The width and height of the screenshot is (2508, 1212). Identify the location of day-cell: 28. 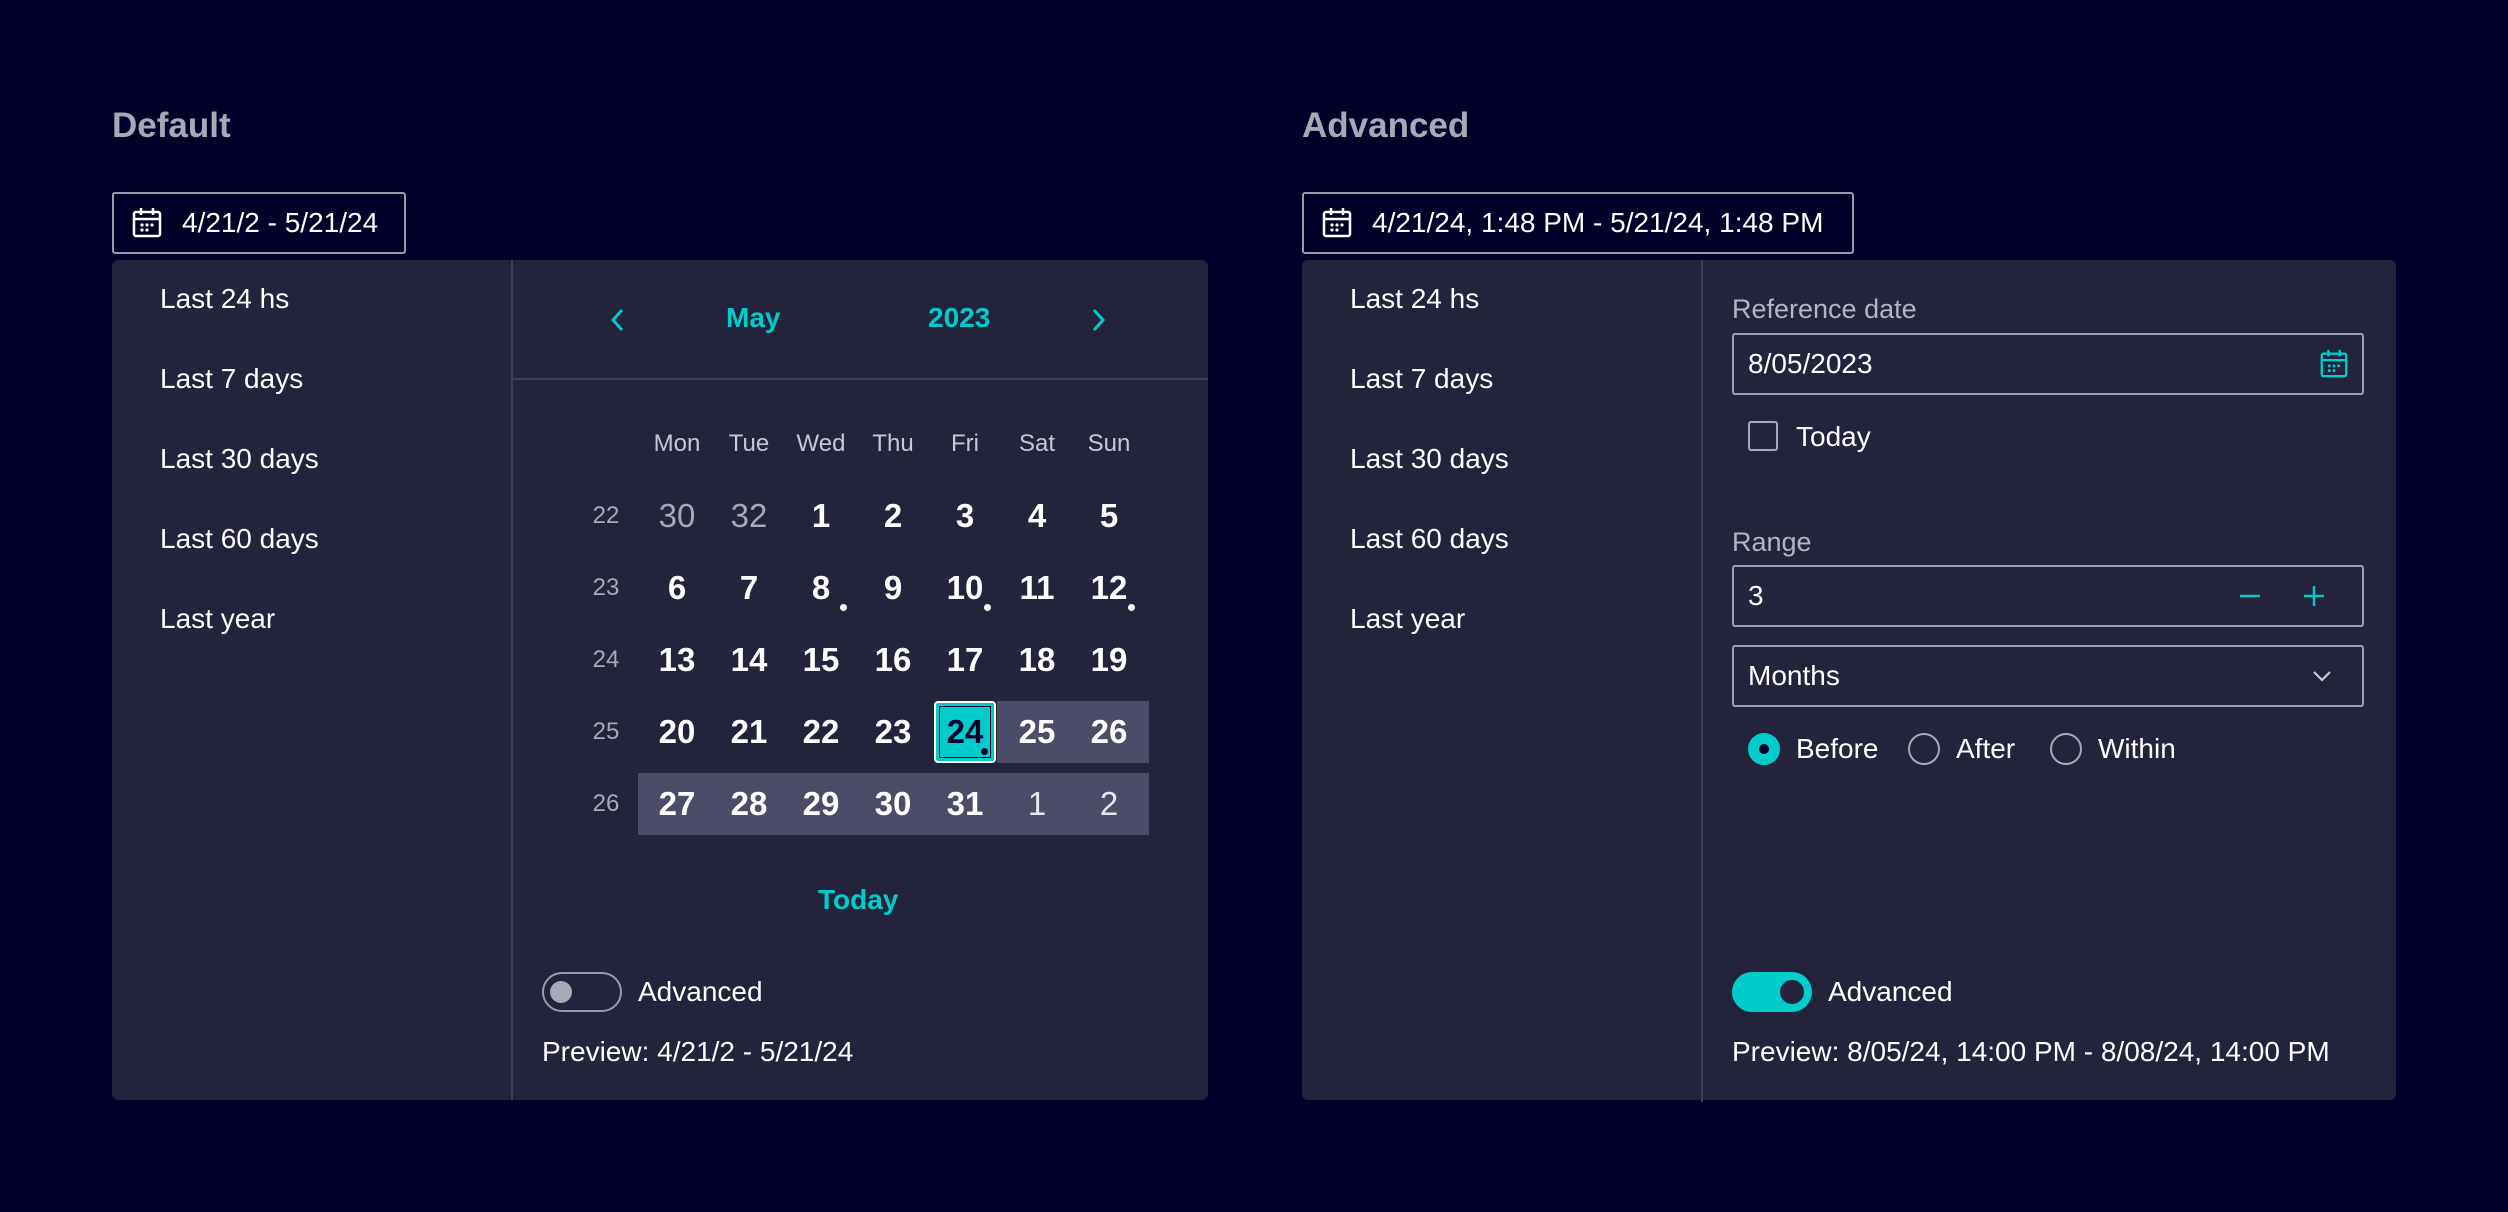
(749, 804).